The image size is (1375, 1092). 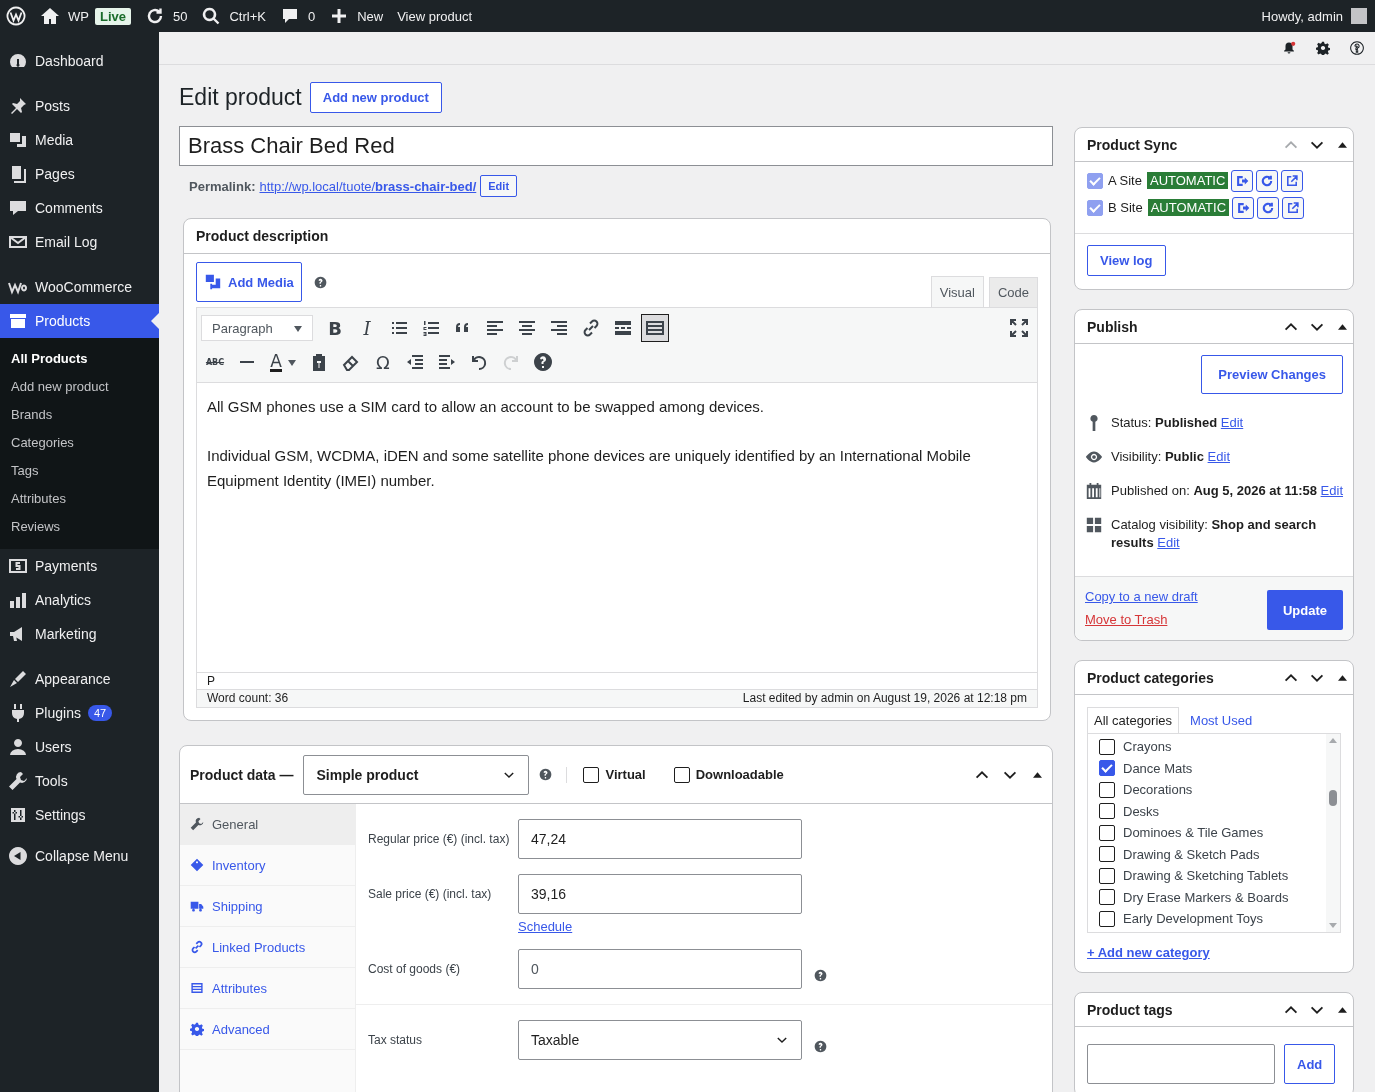 What do you see at coordinates (1323, 48) in the screenshot?
I see `settings-icon` at bounding box center [1323, 48].